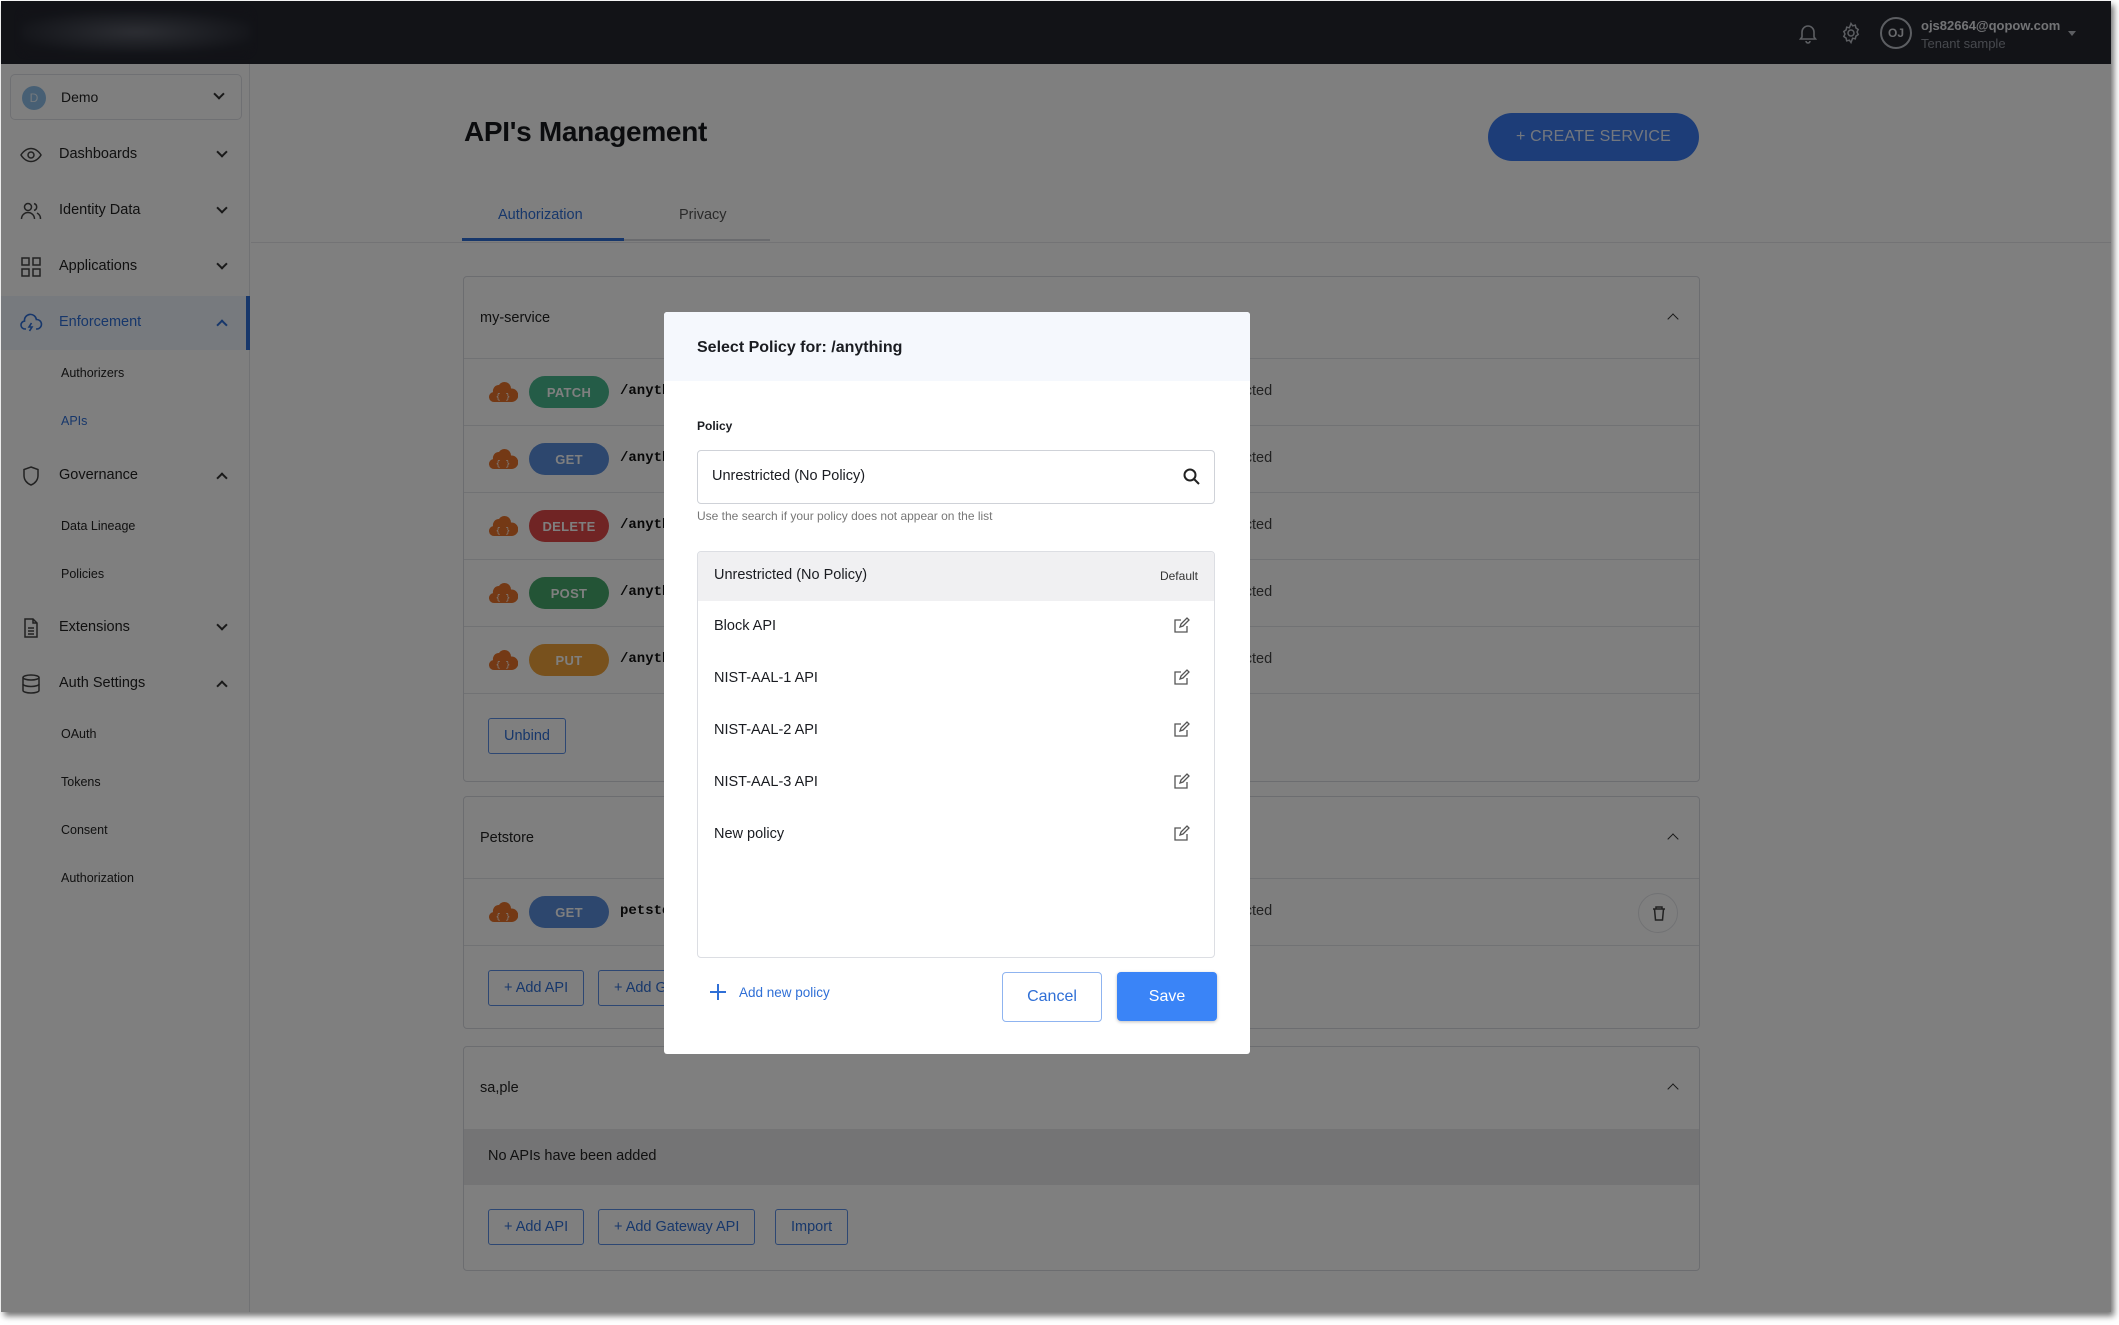 This screenshot has height=1325, width=2119. Describe the element at coordinates (956, 679) in the screenshot. I see `policy-option: NIST-AAL-1 API` at that location.